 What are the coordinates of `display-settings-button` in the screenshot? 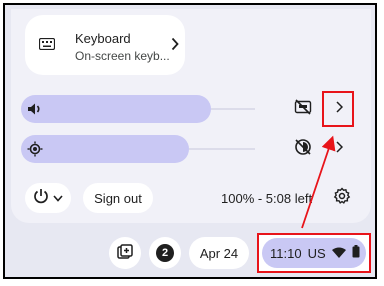 It's located at (339, 149).